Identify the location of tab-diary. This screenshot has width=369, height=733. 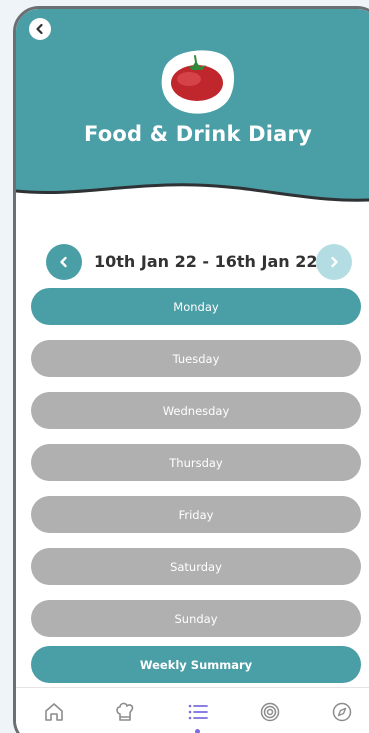
(198, 715).